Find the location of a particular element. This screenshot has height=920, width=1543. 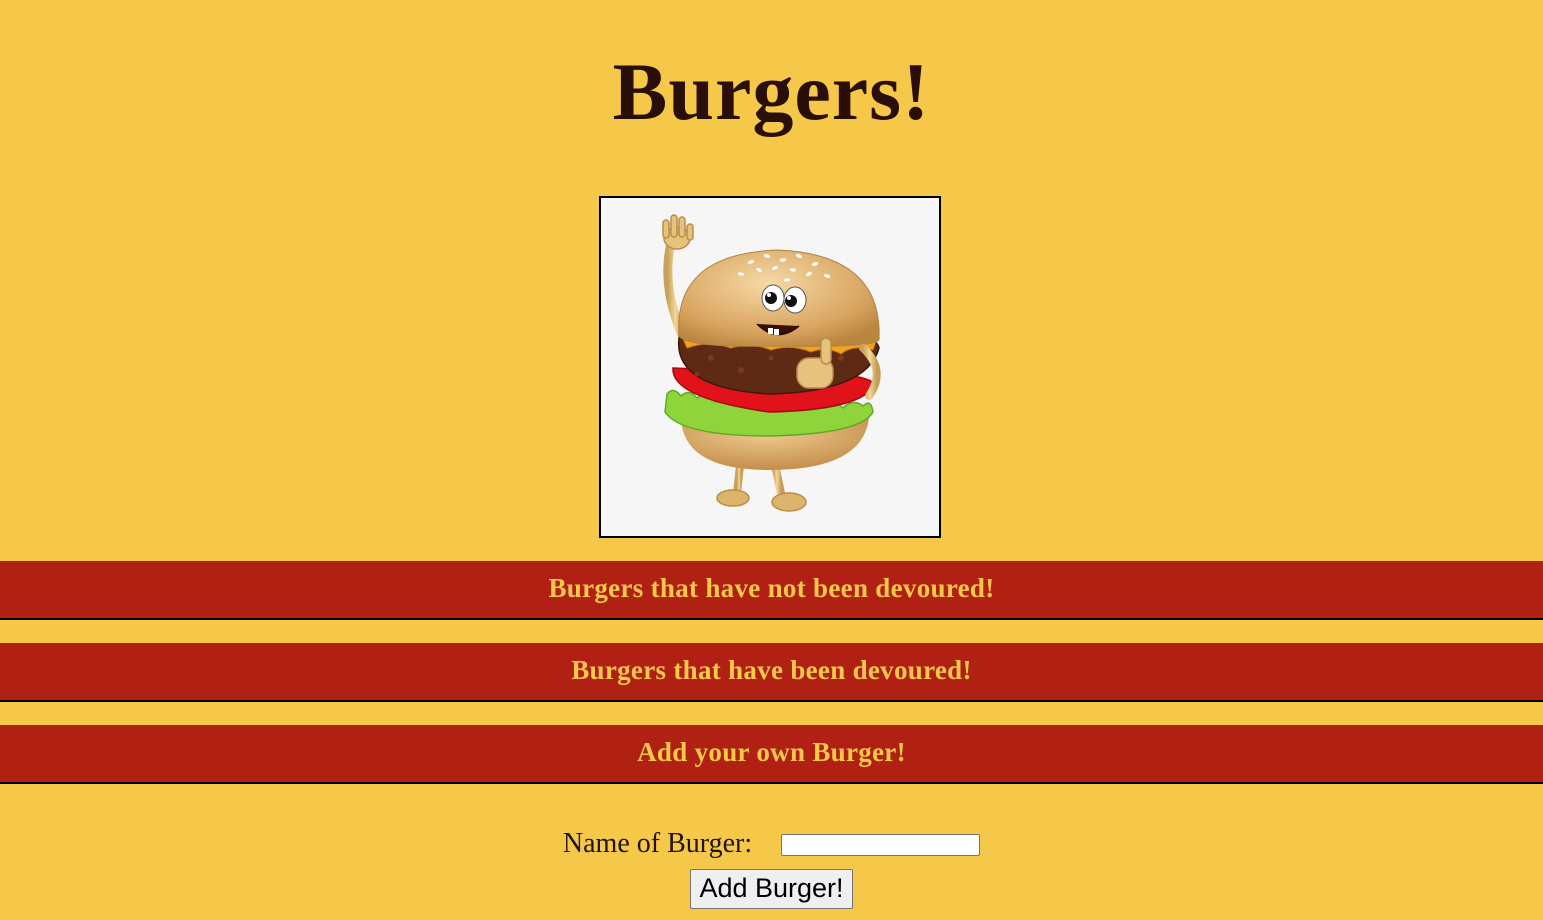

burger-mascot-image is located at coordinates (770, 367).